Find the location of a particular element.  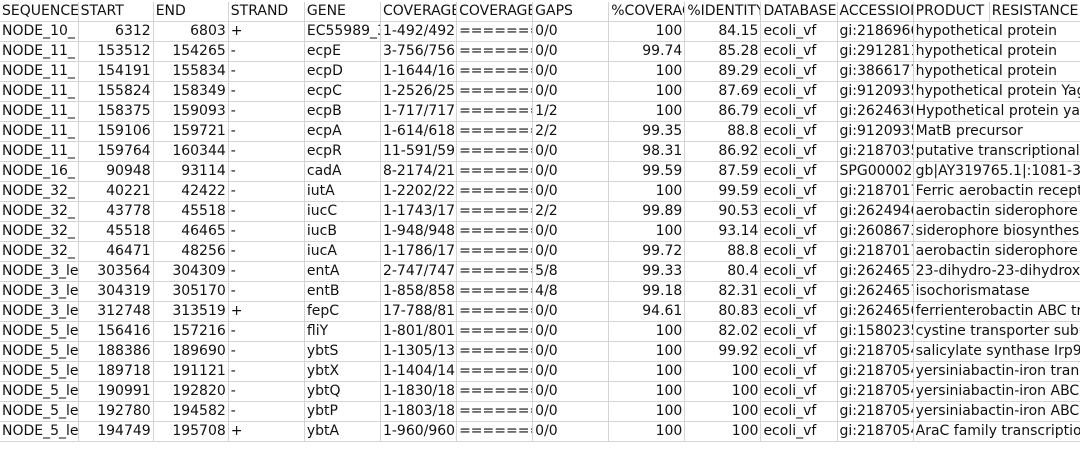

table-cell: cadA is located at coordinates (342, 172).